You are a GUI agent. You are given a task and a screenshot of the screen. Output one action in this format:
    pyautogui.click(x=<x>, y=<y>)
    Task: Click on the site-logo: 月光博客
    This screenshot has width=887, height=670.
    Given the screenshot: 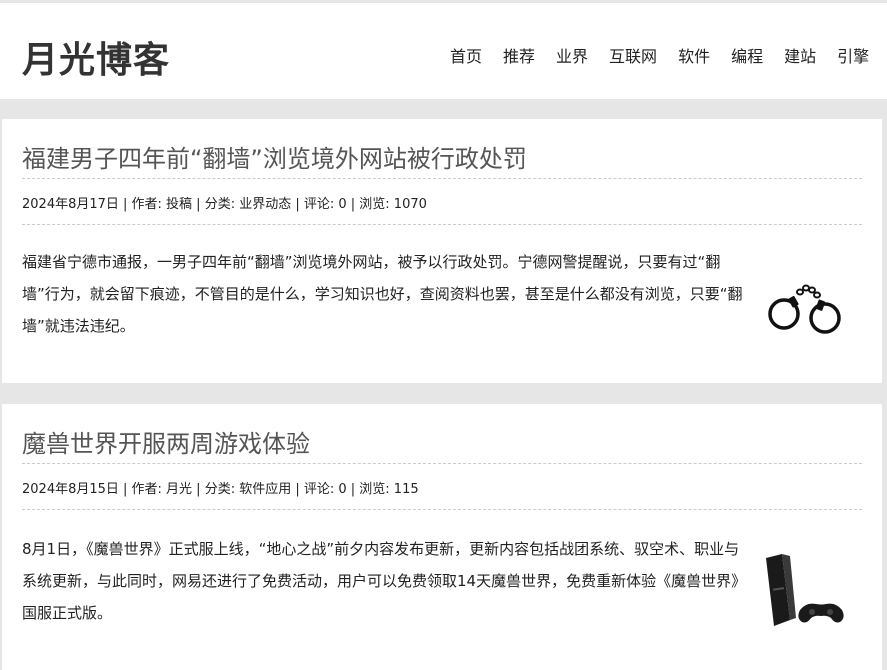 What is the action you would take?
    pyautogui.click(x=96, y=57)
    